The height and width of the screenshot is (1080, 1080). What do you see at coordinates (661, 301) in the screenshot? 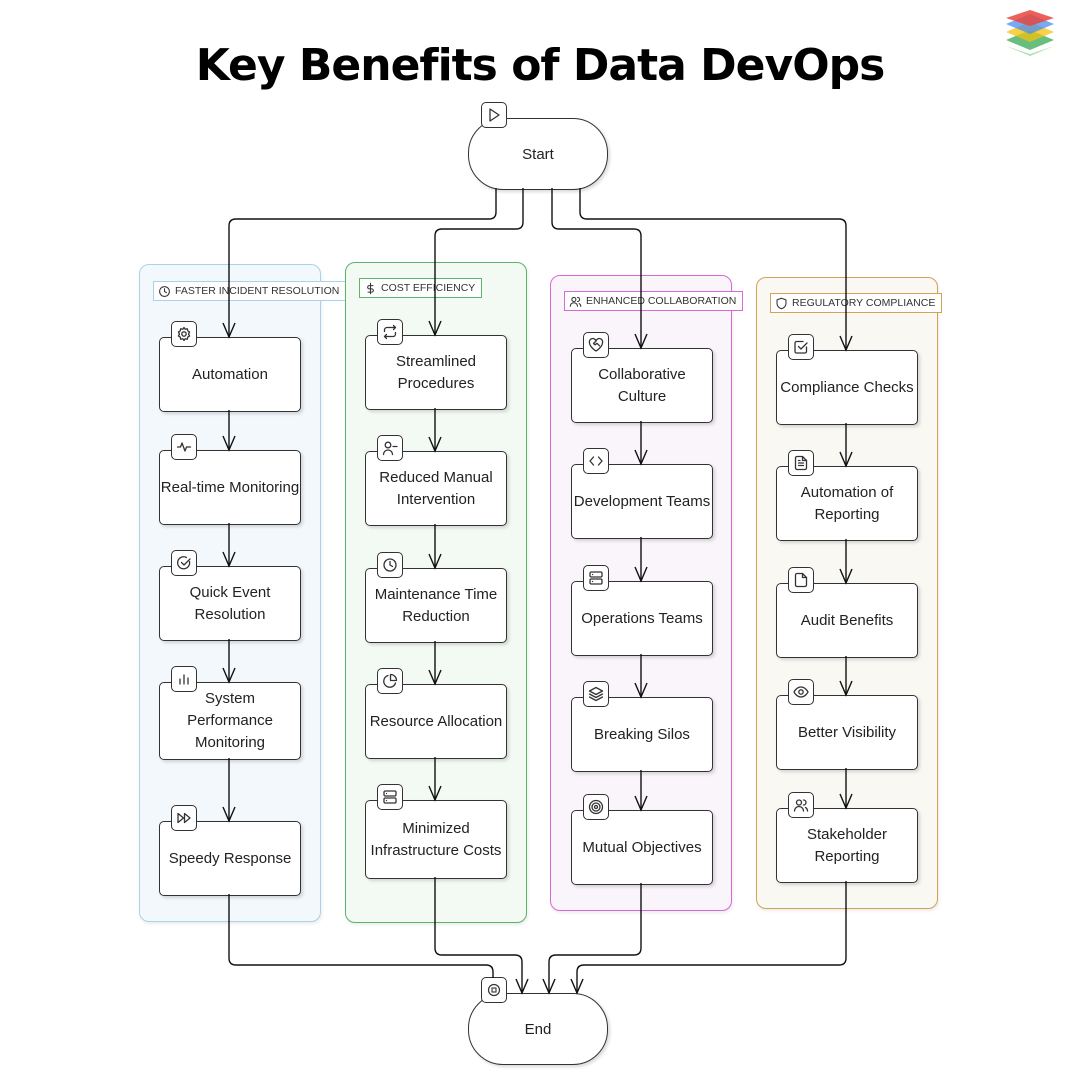
I see `lane-label-text: ENHANCED COLLABORATION` at bounding box center [661, 301].